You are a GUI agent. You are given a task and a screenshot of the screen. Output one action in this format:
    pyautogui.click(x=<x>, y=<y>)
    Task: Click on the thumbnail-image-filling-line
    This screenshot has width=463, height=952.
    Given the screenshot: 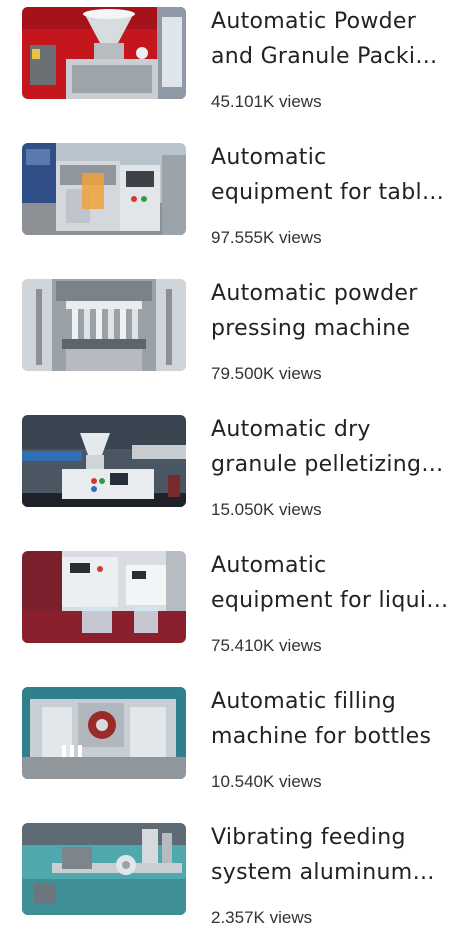 What is the action you would take?
    pyautogui.click(x=104, y=733)
    